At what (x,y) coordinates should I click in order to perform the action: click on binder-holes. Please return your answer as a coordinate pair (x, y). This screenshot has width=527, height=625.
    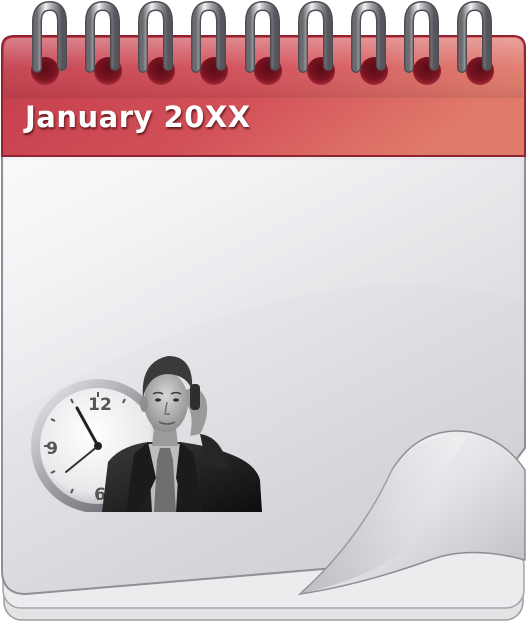
    Looking at the image, I should click on (262, 71).